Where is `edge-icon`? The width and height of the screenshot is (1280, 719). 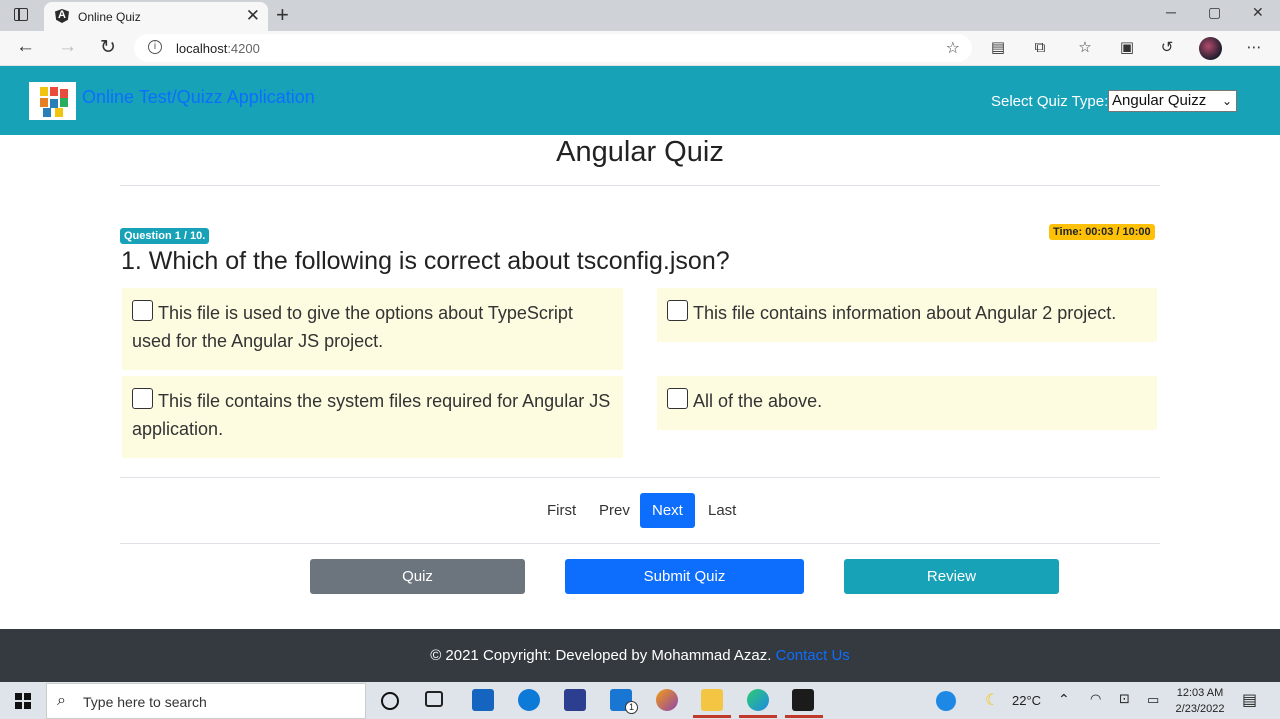 edge-icon is located at coordinates (758, 700).